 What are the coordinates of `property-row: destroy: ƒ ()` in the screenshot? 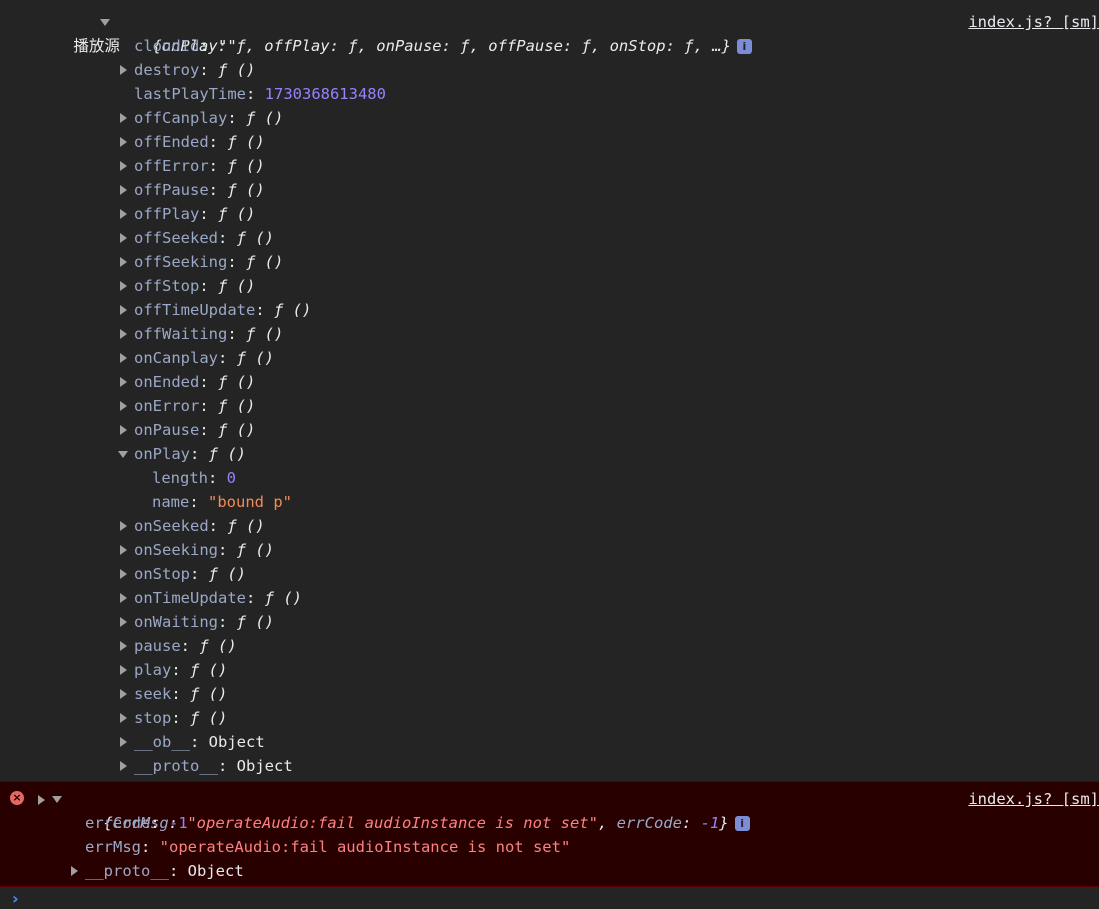 It's located at (194, 70).